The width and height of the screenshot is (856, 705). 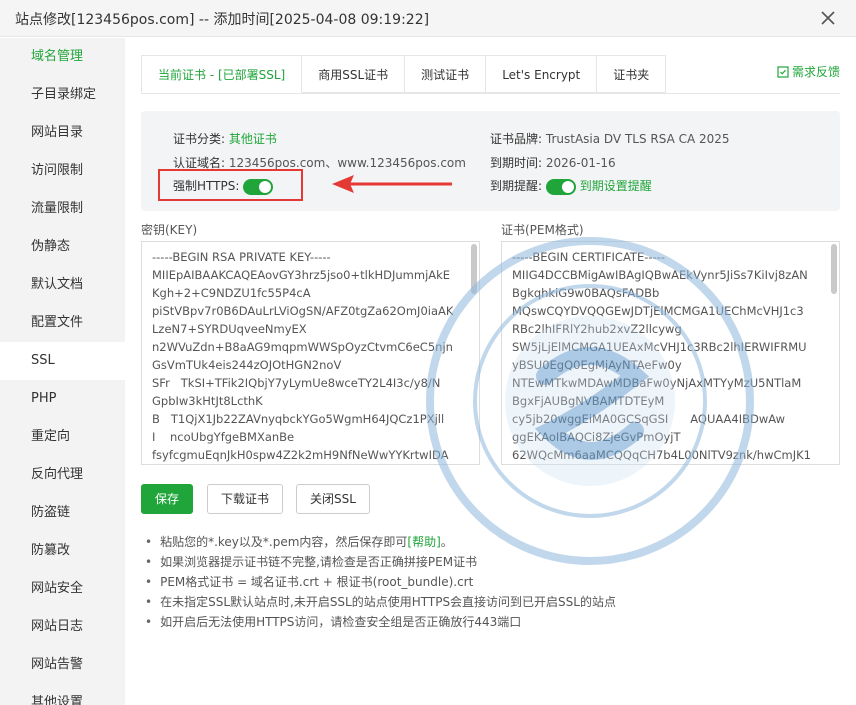 What do you see at coordinates (347, 163) in the screenshot?
I see `cert-domain-value: 123456pos.com、www.123456pos.com` at bounding box center [347, 163].